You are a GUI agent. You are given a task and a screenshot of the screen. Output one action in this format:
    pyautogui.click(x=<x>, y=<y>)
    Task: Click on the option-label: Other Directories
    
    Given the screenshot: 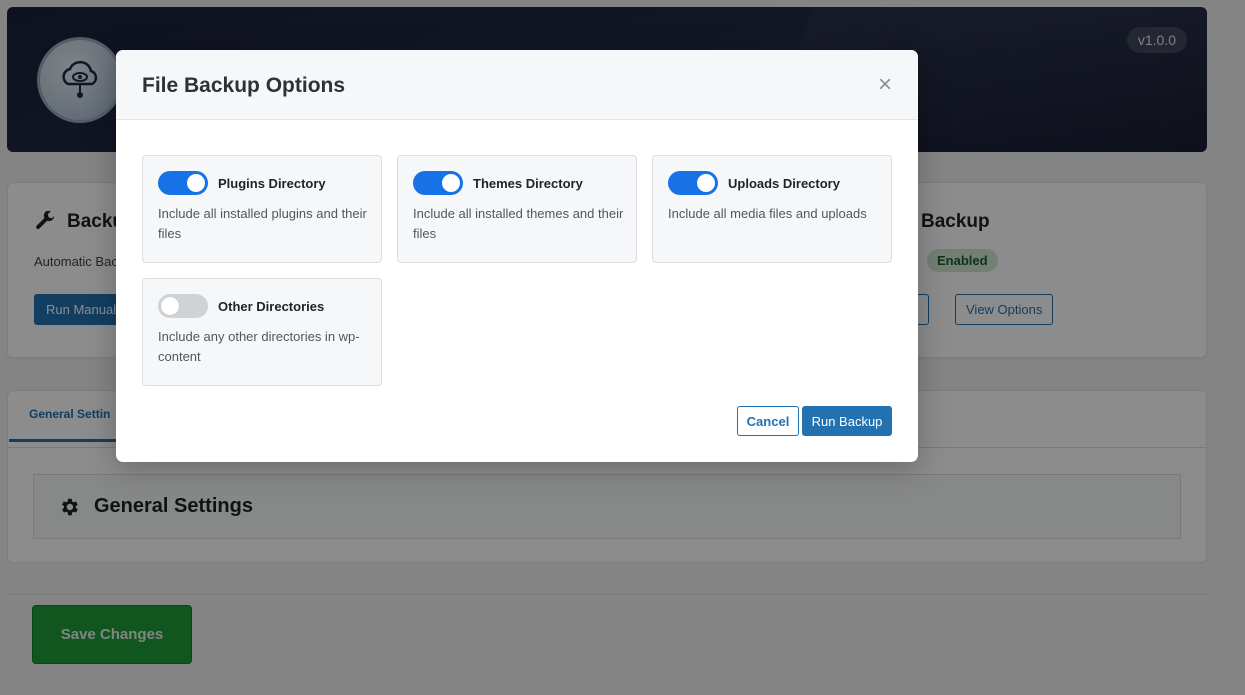 What is the action you would take?
    pyautogui.click(x=271, y=306)
    